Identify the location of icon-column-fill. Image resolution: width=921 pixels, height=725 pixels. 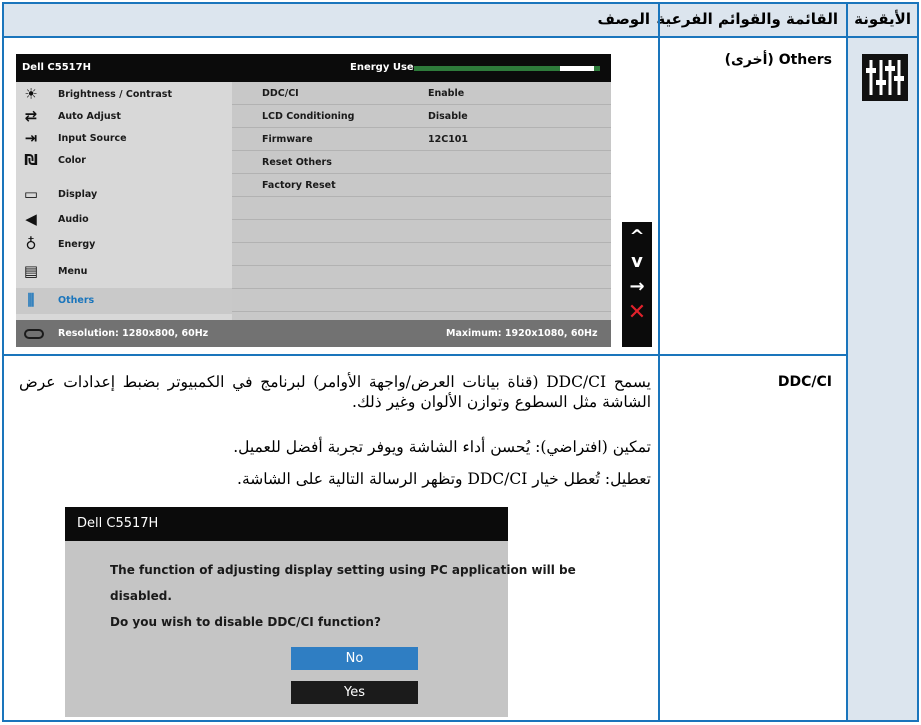
(883, 379).